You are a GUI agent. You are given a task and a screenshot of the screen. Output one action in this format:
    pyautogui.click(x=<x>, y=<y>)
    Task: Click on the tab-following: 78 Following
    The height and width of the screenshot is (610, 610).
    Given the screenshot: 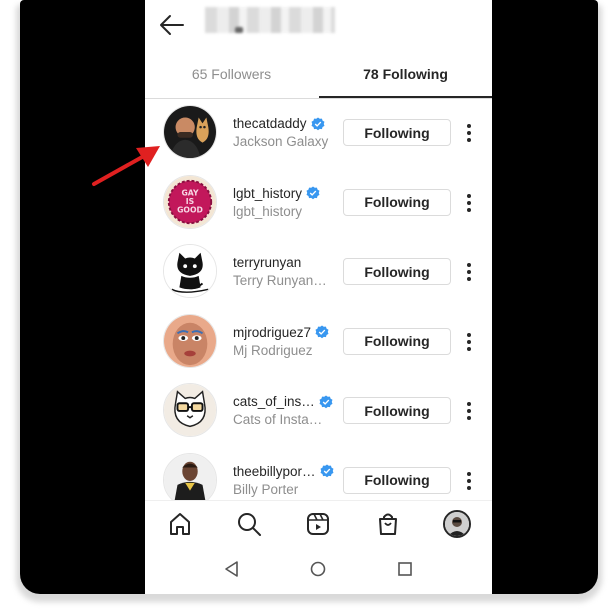 What is the action you would take?
    pyautogui.click(x=405, y=74)
    